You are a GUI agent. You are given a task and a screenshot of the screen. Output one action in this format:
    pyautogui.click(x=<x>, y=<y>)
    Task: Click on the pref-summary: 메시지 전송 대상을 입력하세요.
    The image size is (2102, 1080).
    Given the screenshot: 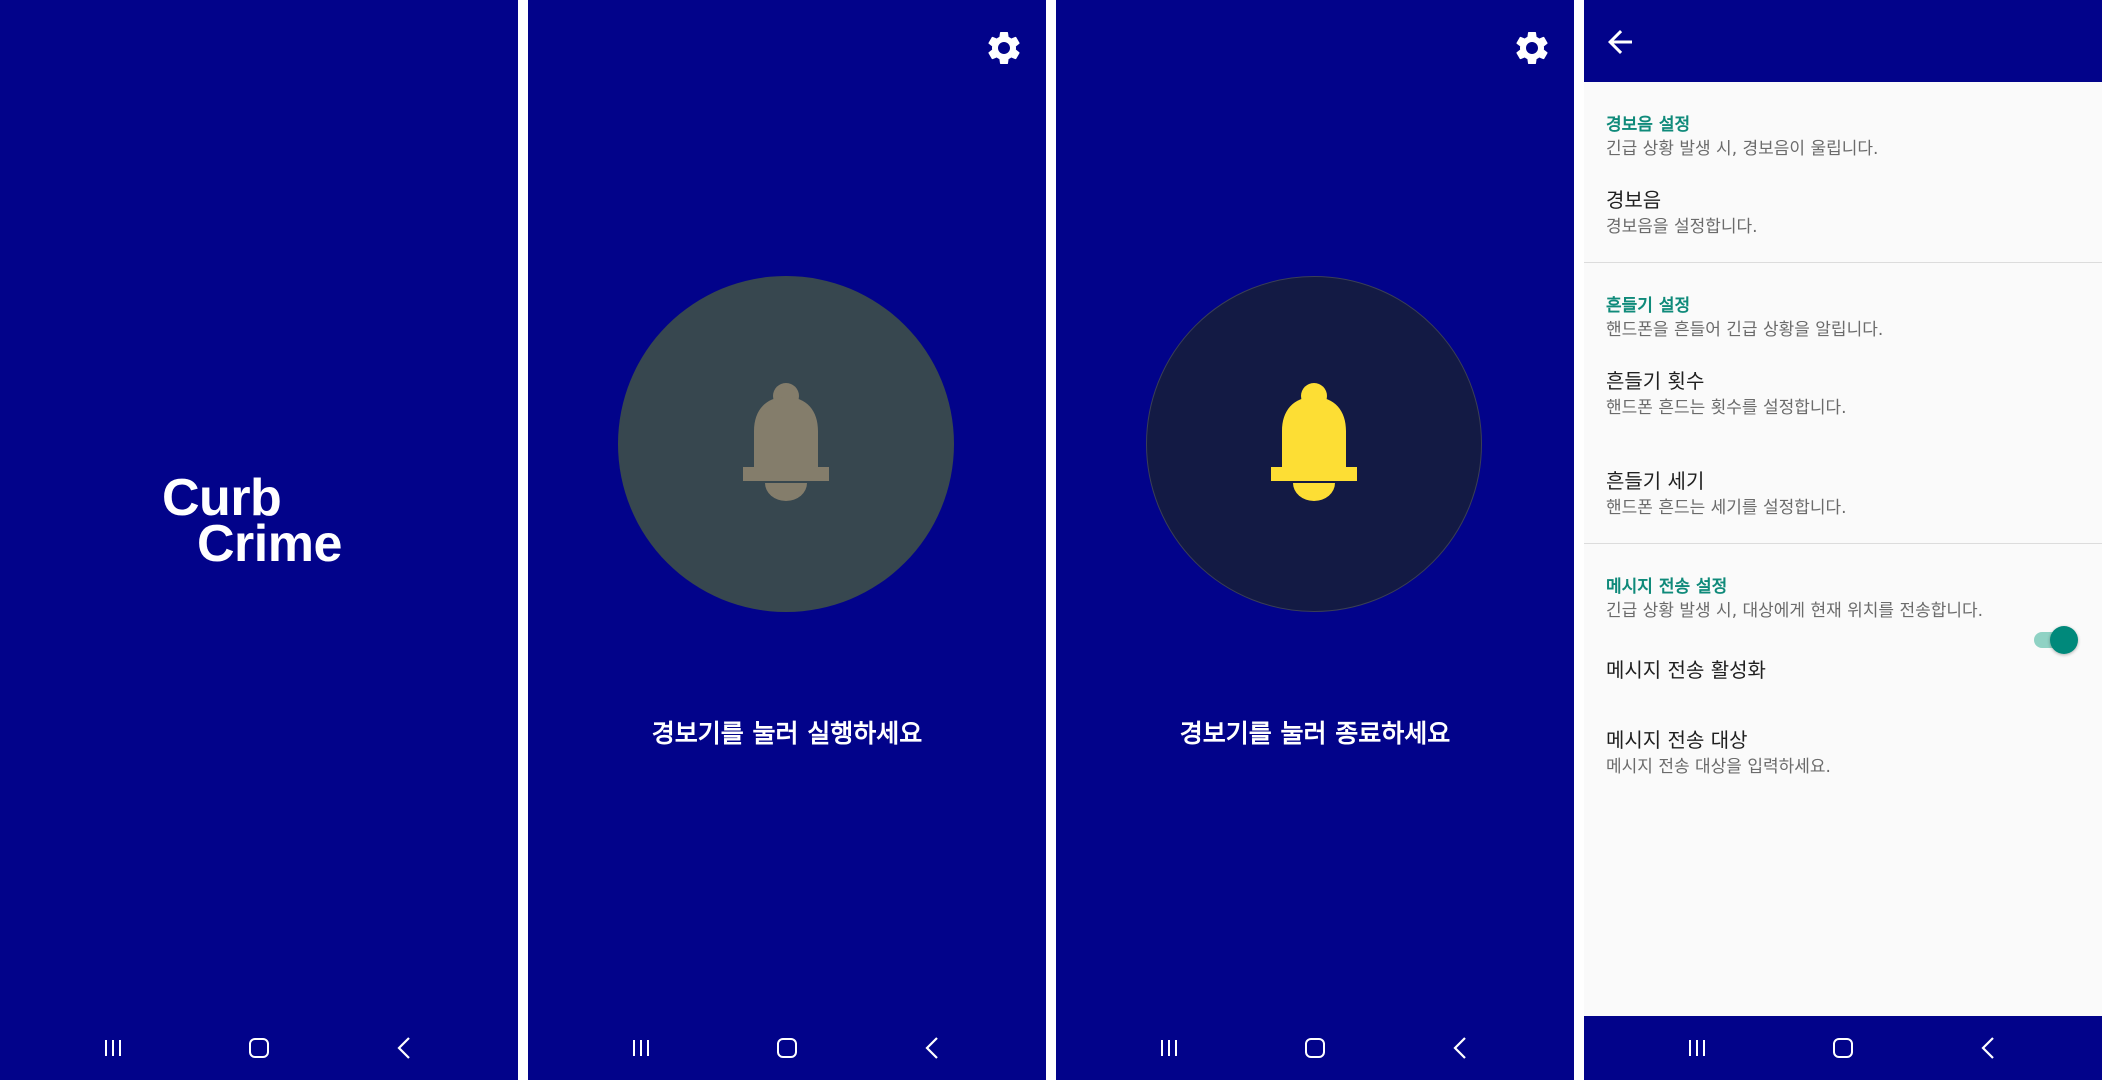 What is the action you would take?
    pyautogui.click(x=1718, y=767)
    